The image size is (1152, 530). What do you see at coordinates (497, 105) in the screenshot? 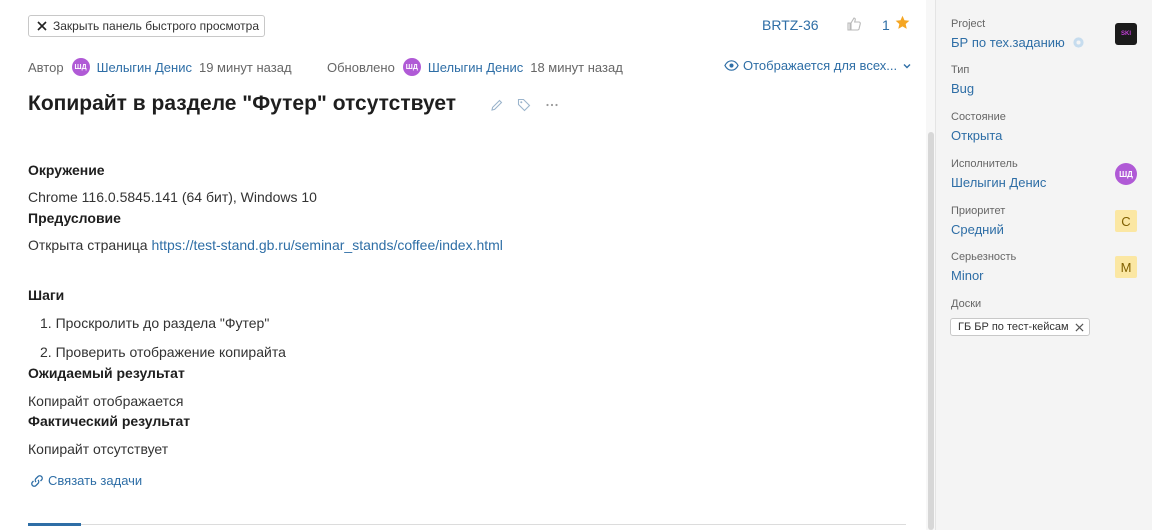
I see `edit-pencil-icon` at bounding box center [497, 105].